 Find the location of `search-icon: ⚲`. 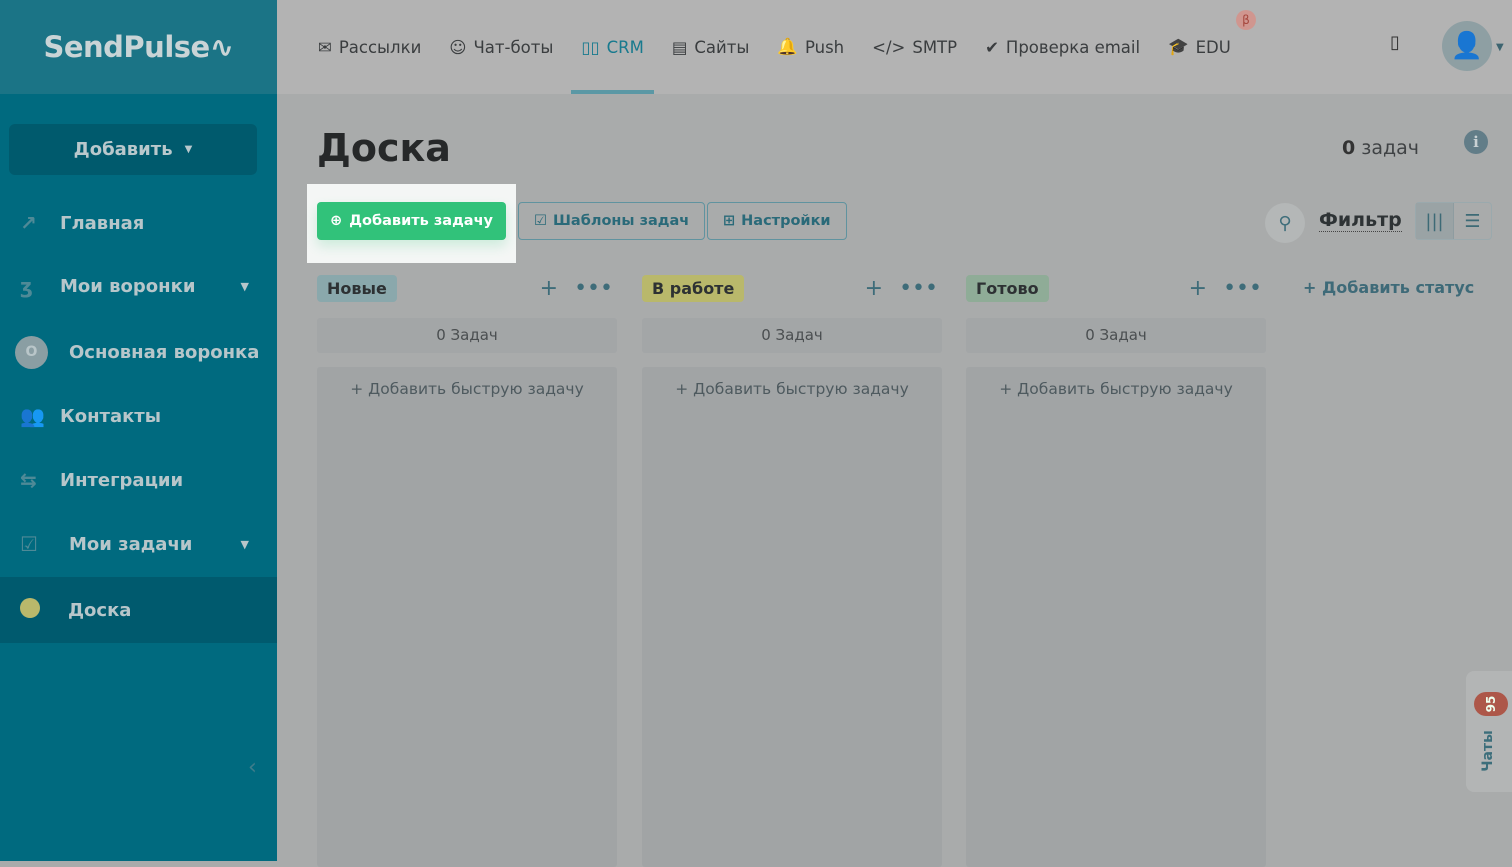

search-icon: ⚲ is located at coordinates (1285, 223).